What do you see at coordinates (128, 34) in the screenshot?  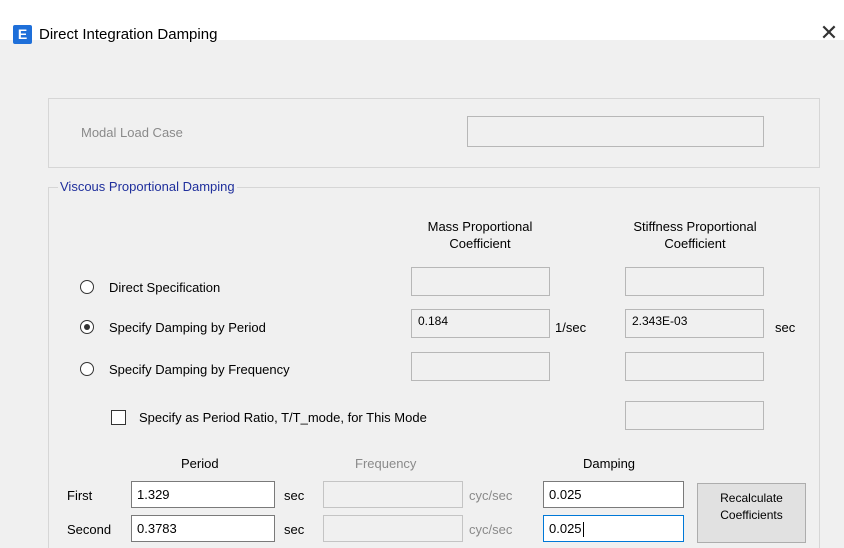 I see `window-title: Direct Integration Damping` at bounding box center [128, 34].